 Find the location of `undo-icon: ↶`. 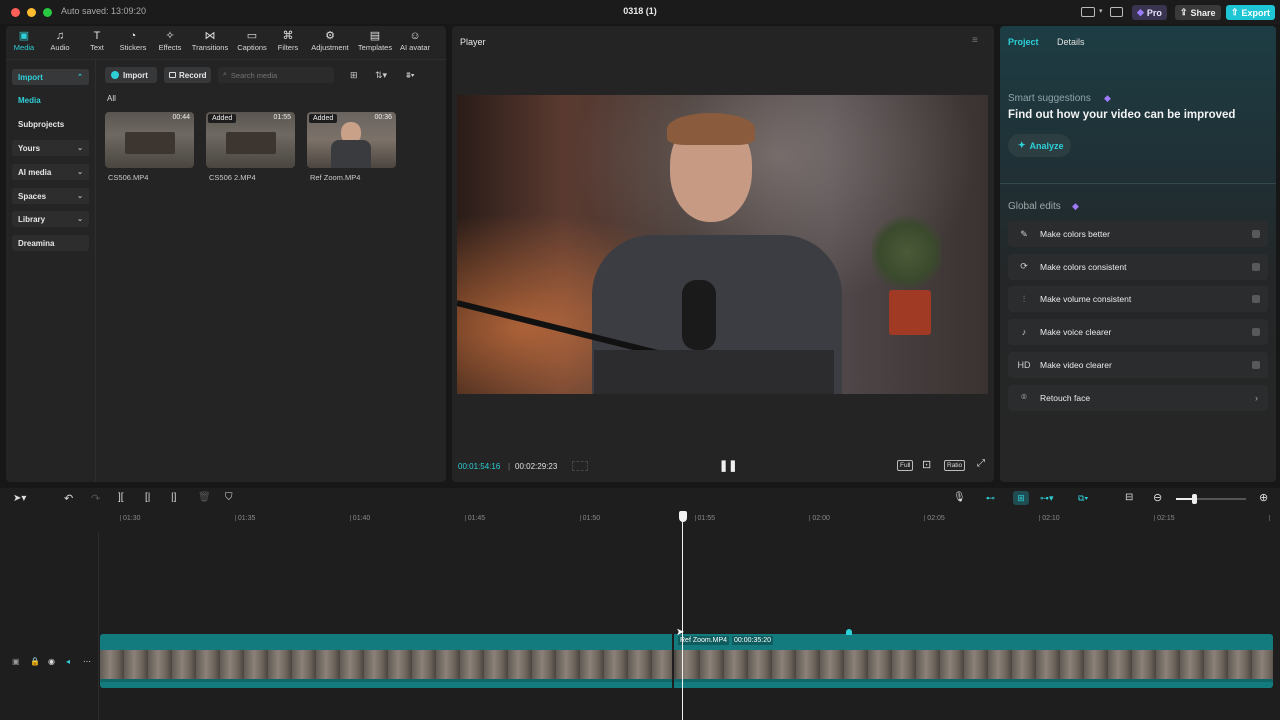

undo-icon: ↶ is located at coordinates (68, 498).